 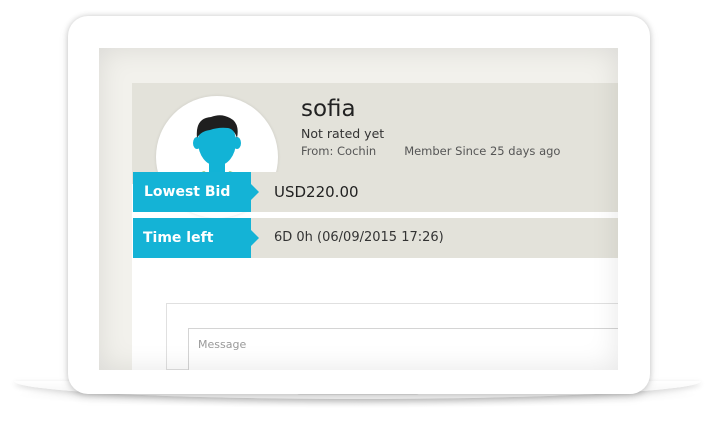 What do you see at coordinates (375, 192) in the screenshot?
I see `lowest-bid-row: Lowest Bid USD220.00` at bounding box center [375, 192].